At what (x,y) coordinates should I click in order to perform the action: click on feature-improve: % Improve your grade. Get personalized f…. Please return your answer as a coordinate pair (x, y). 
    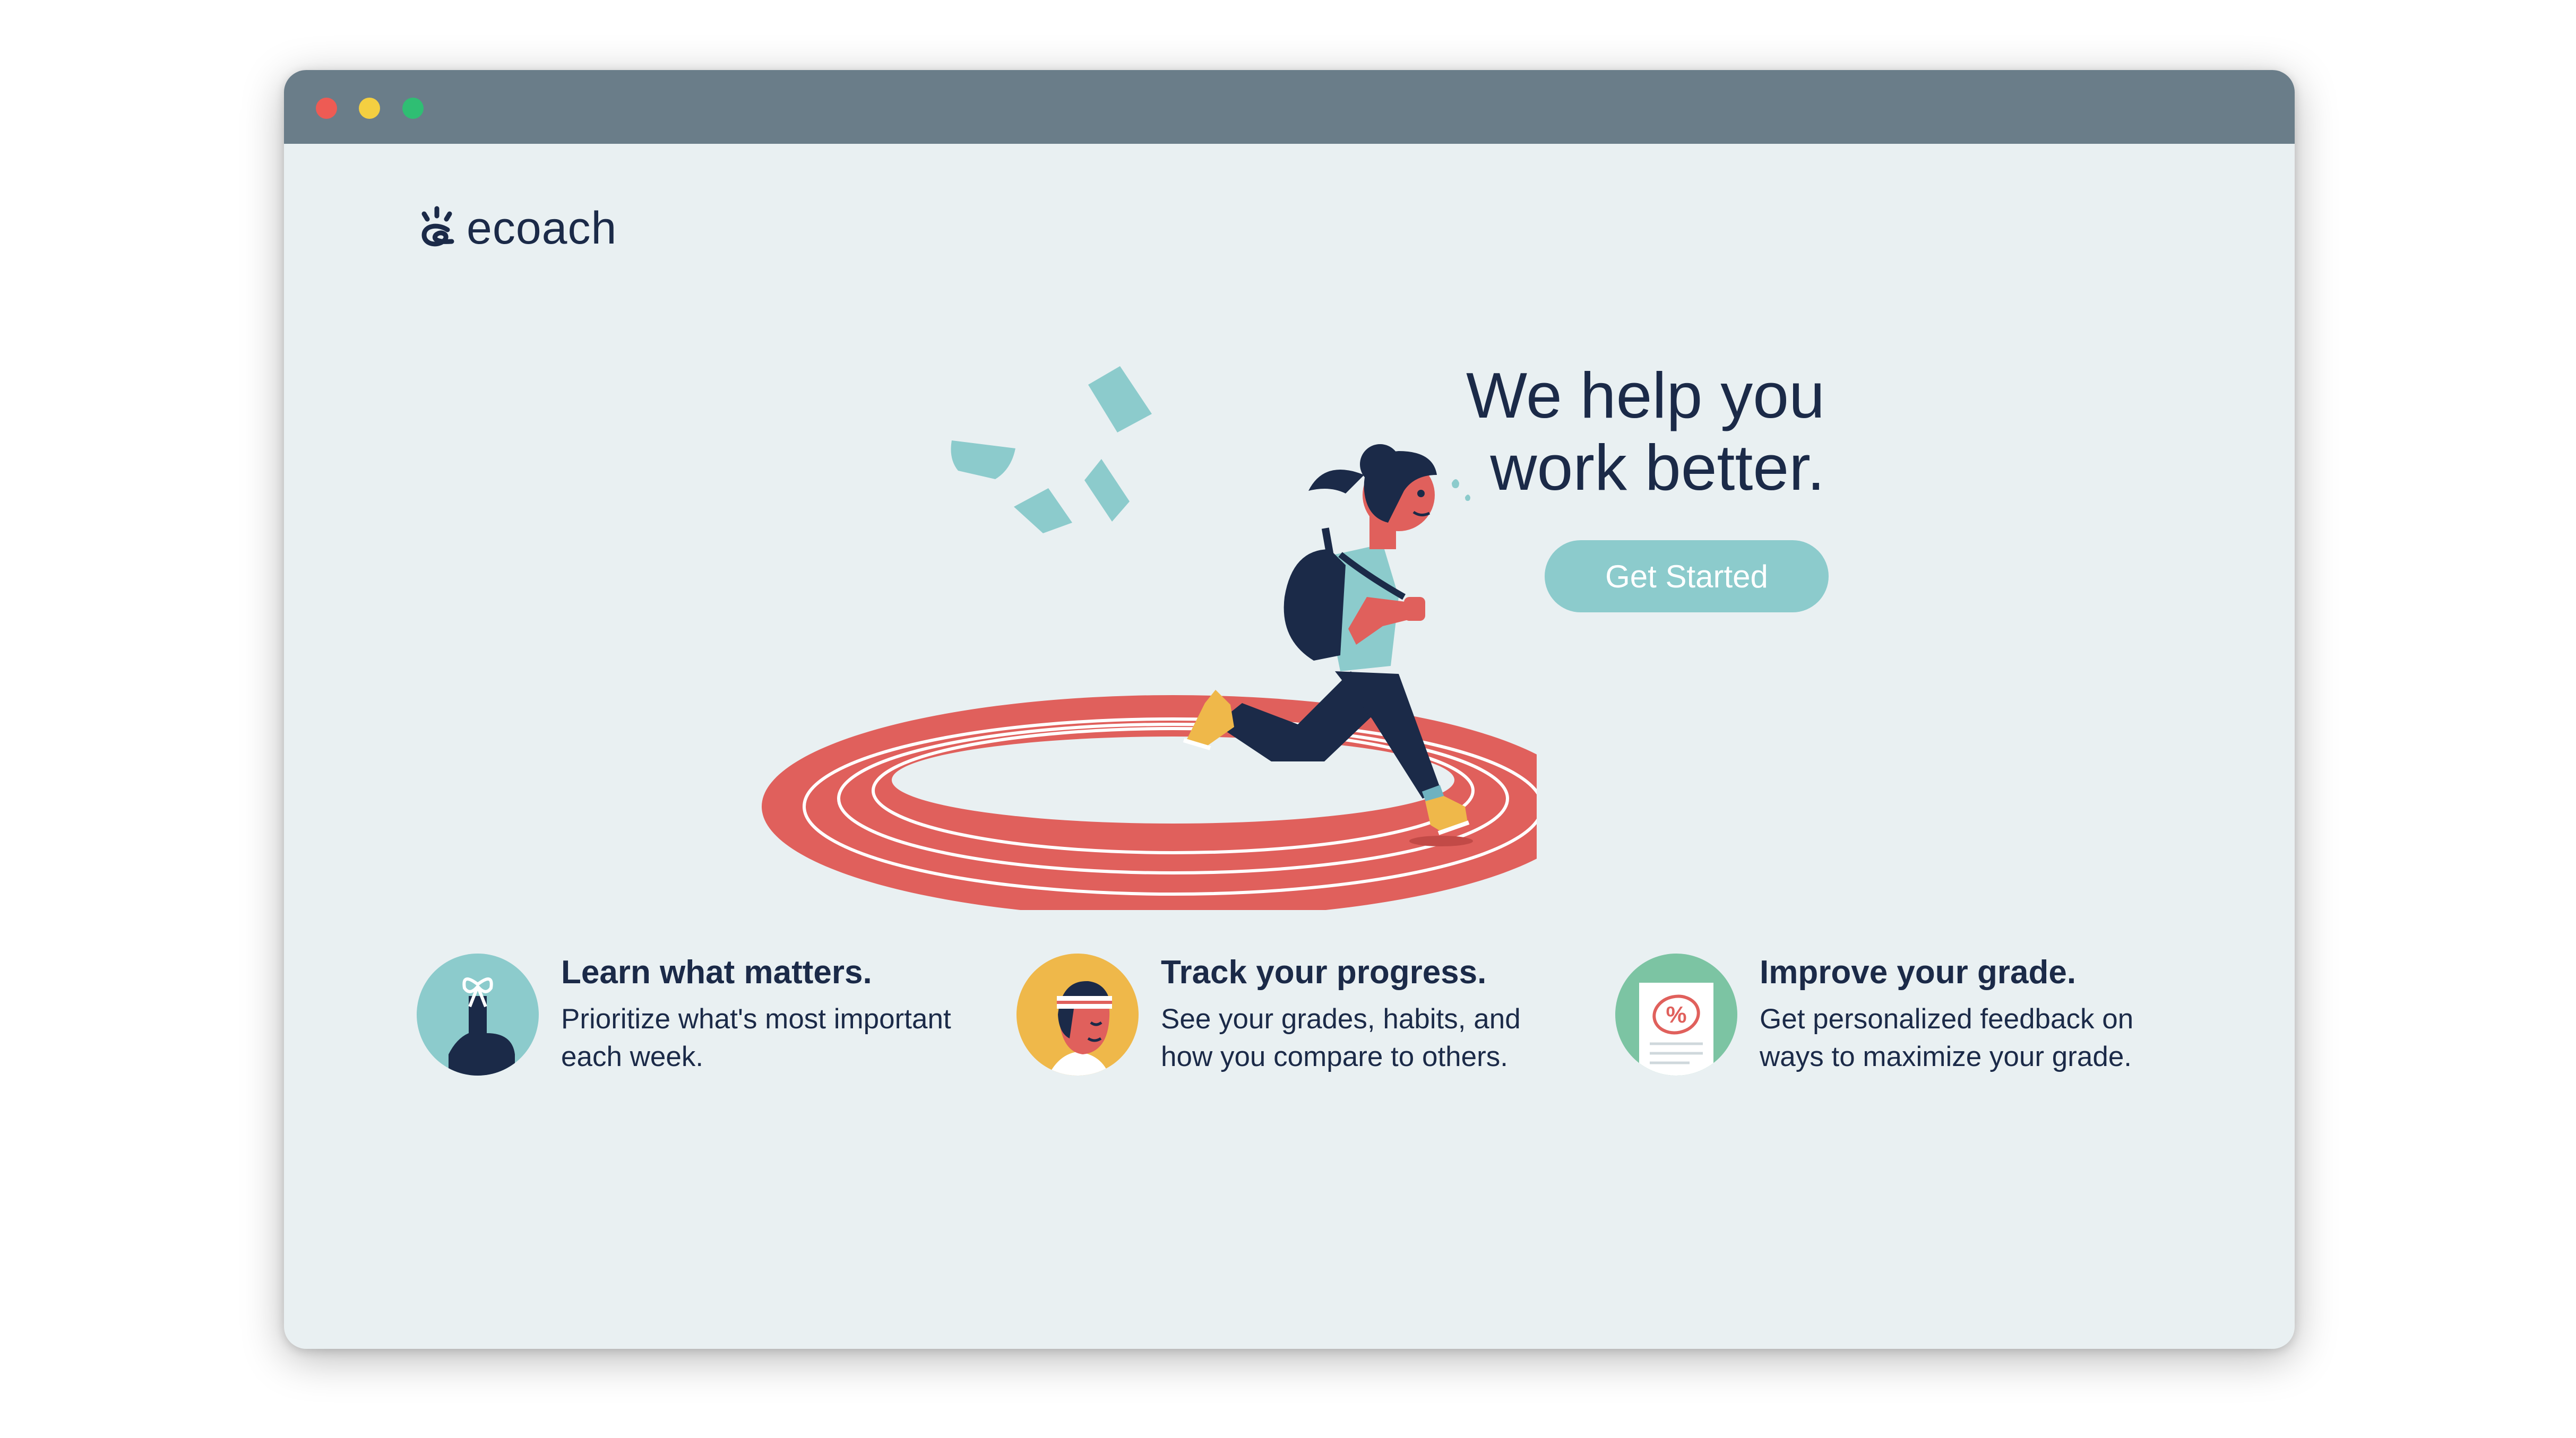
    Looking at the image, I should click on (1894, 1060).